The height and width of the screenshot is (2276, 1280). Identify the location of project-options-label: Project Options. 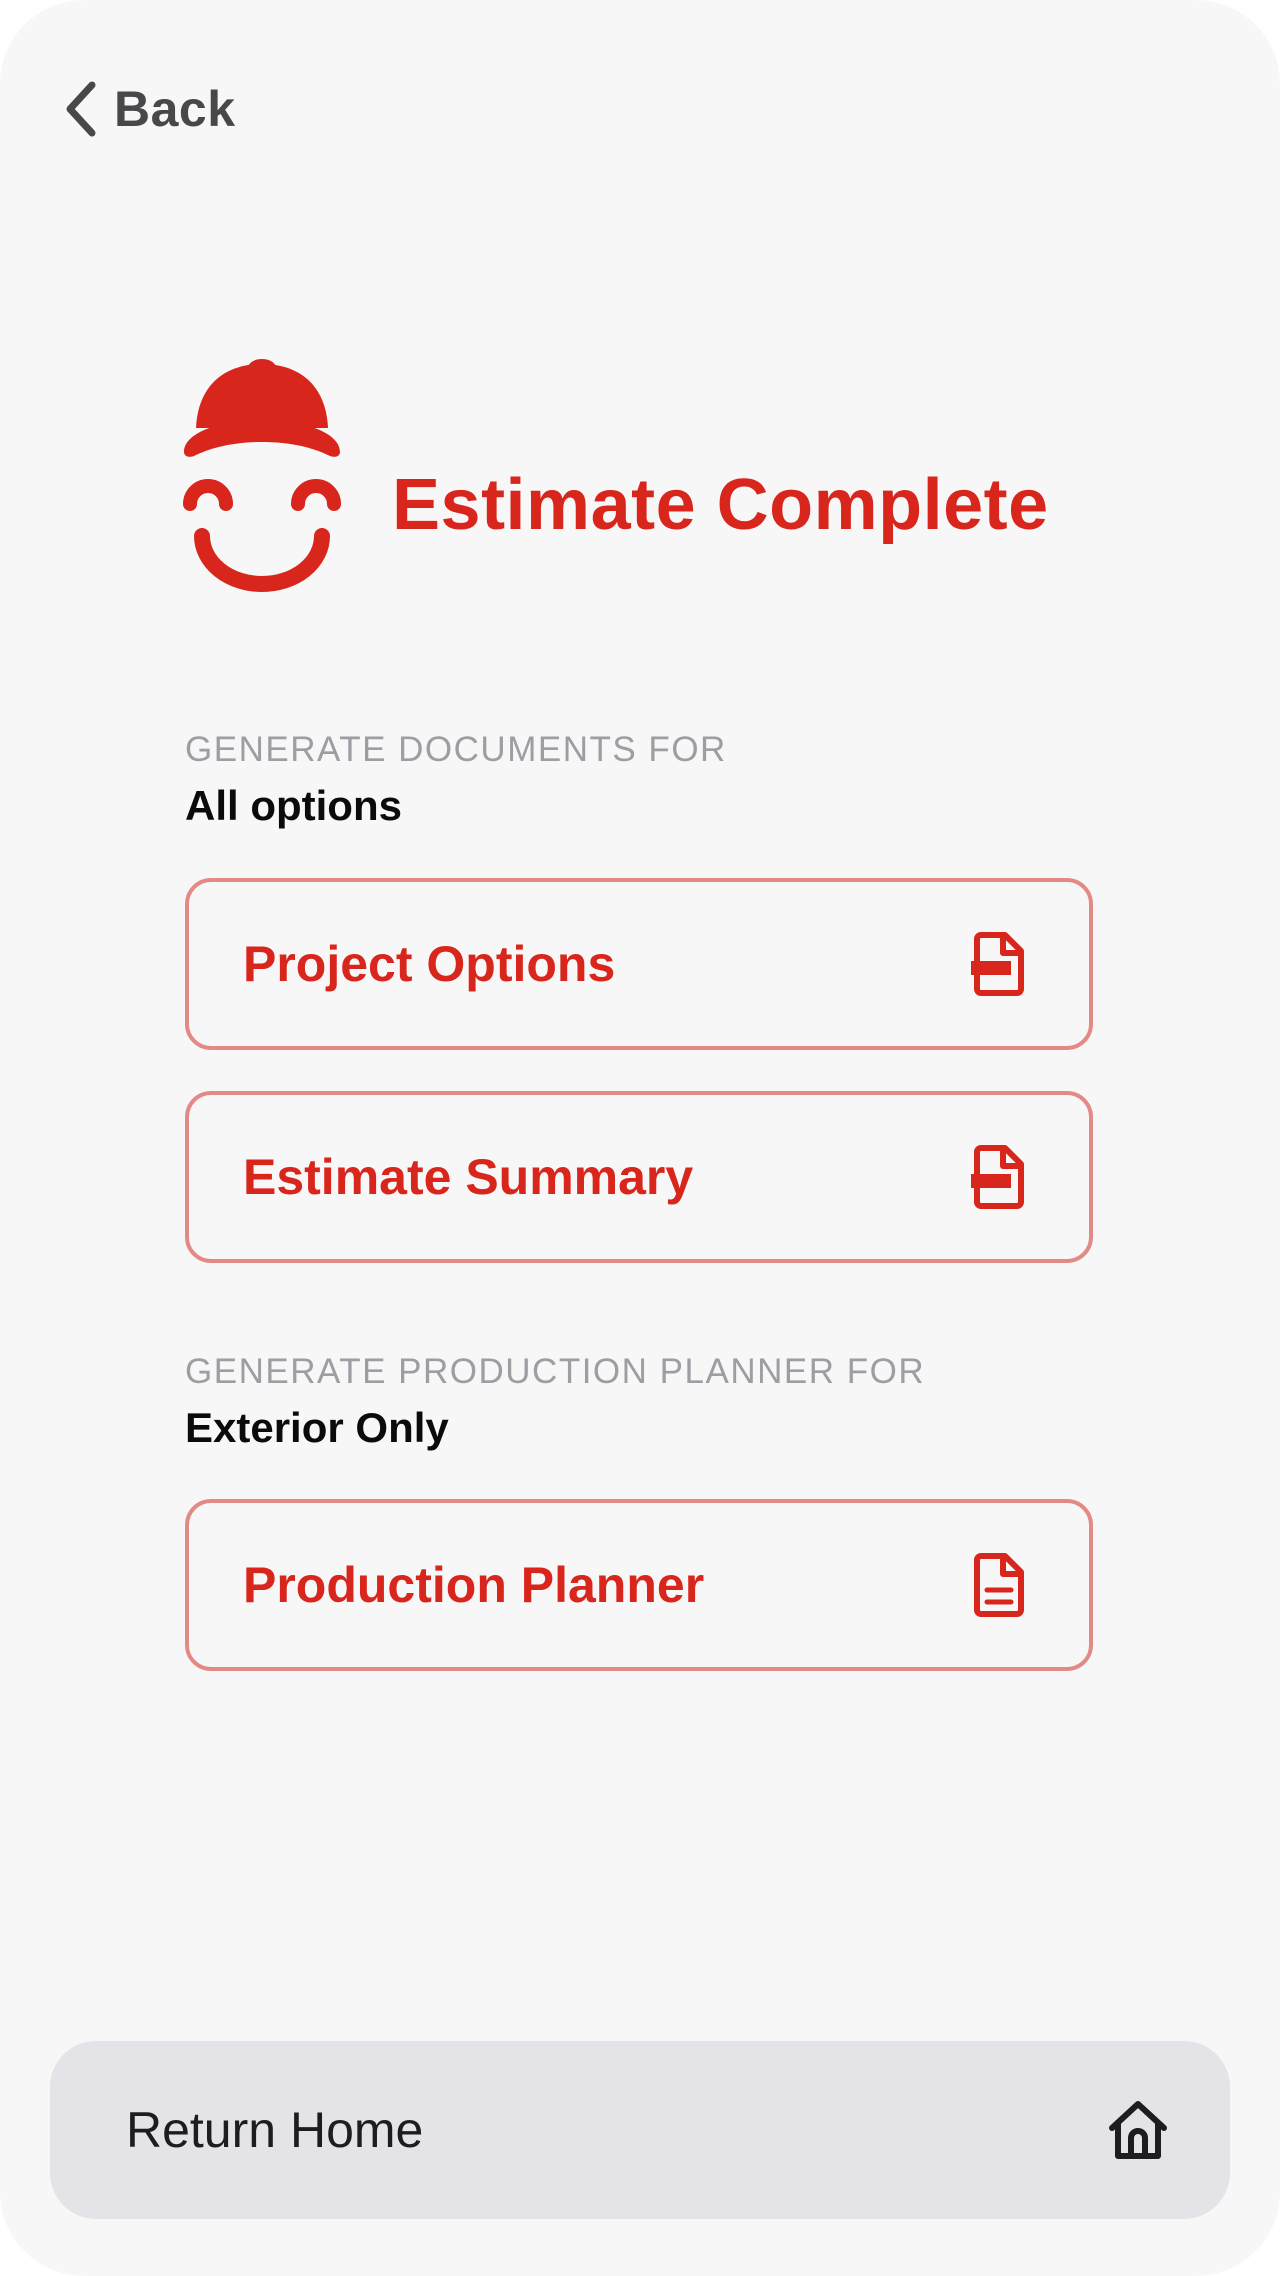
(429, 964).